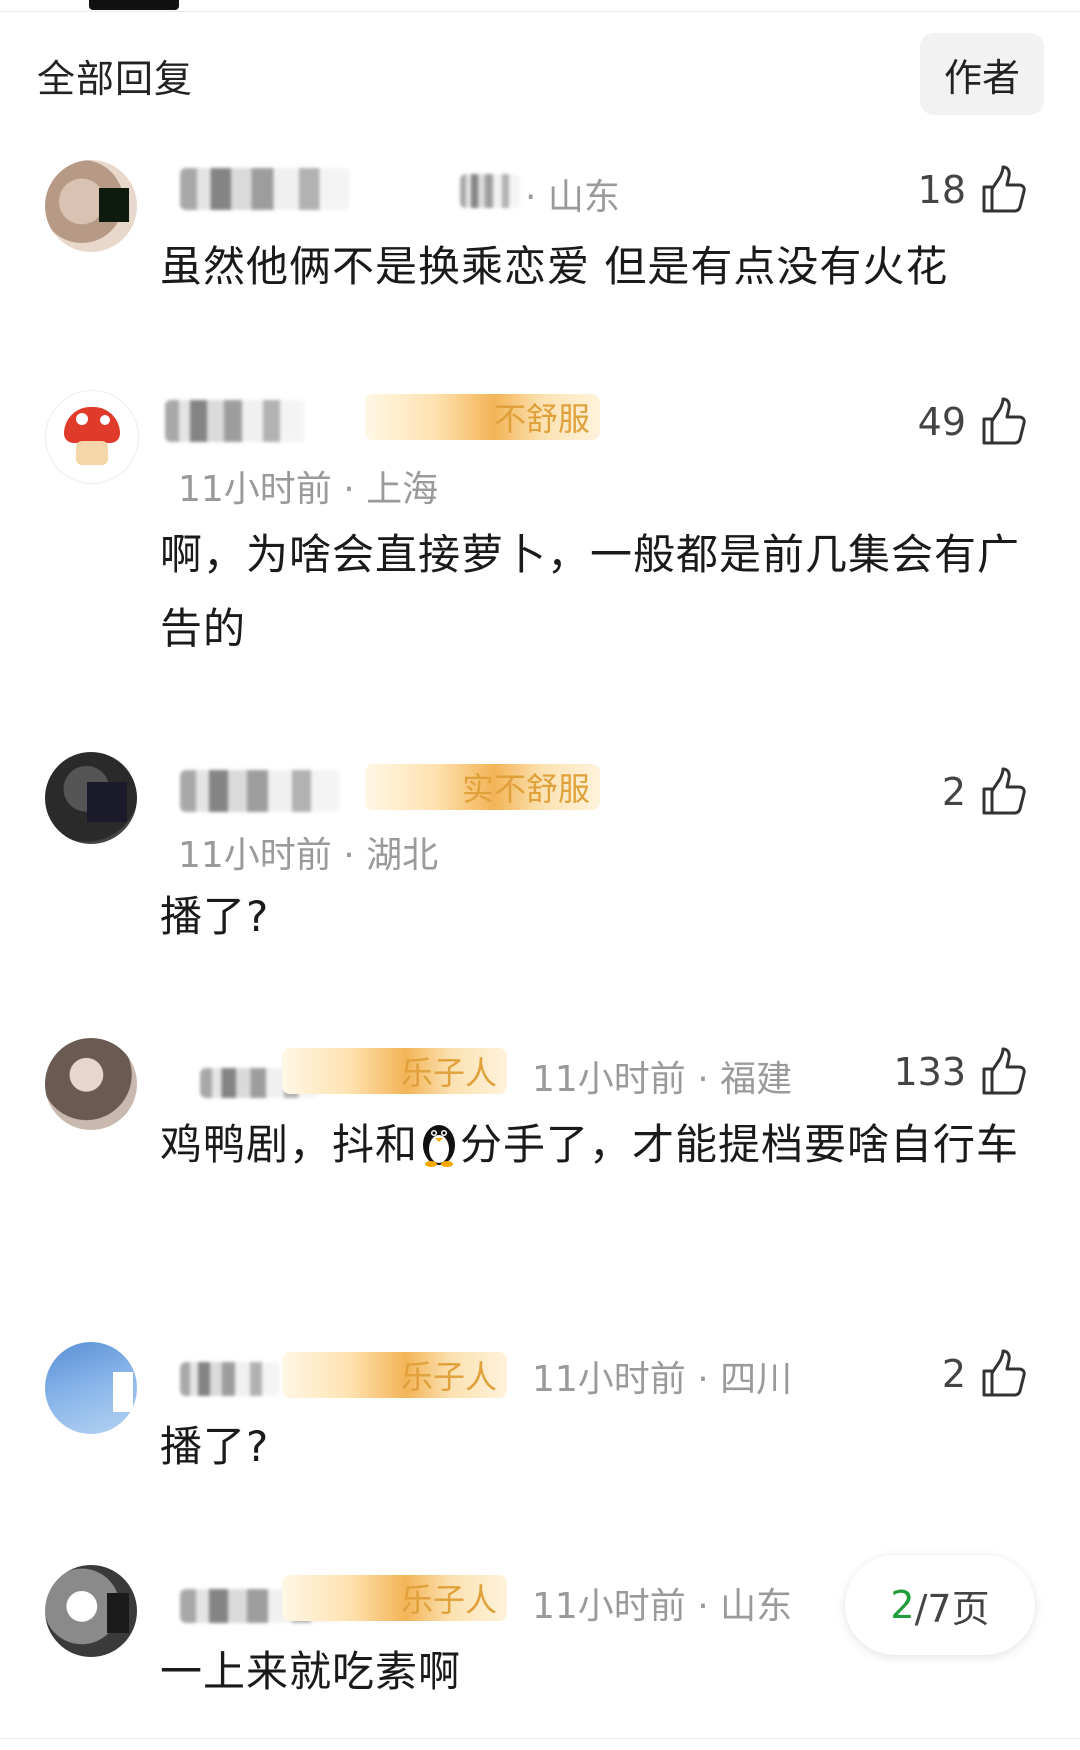 The image size is (1080, 1750). What do you see at coordinates (115, 79) in the screenshot?
I see `all-replies-title: 全部回复` at bounding box center [115, 79].